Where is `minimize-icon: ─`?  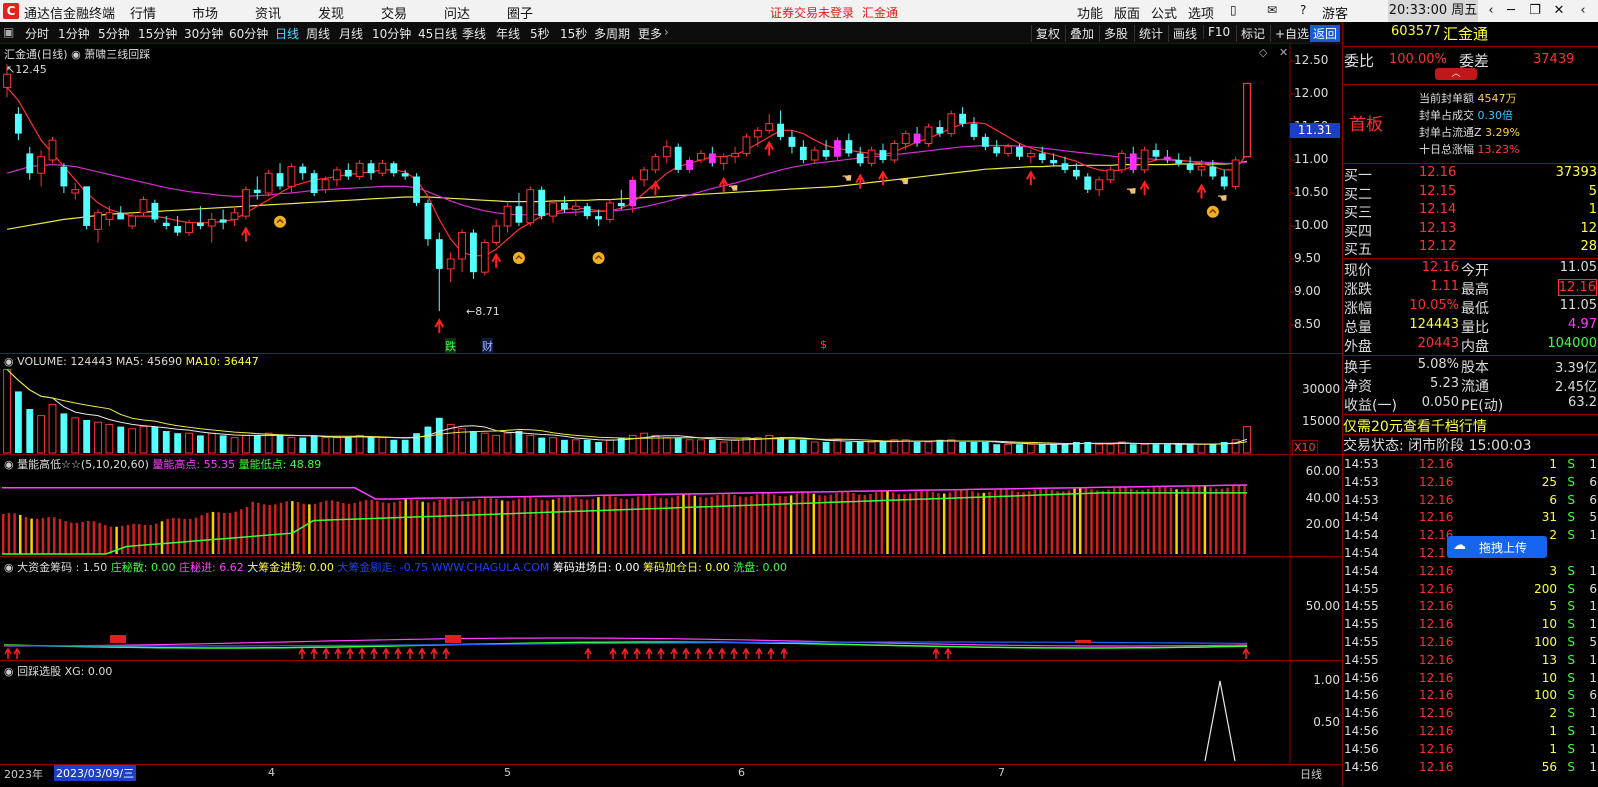 minimize-icon: ─ is located at coordinates (1511, 11).